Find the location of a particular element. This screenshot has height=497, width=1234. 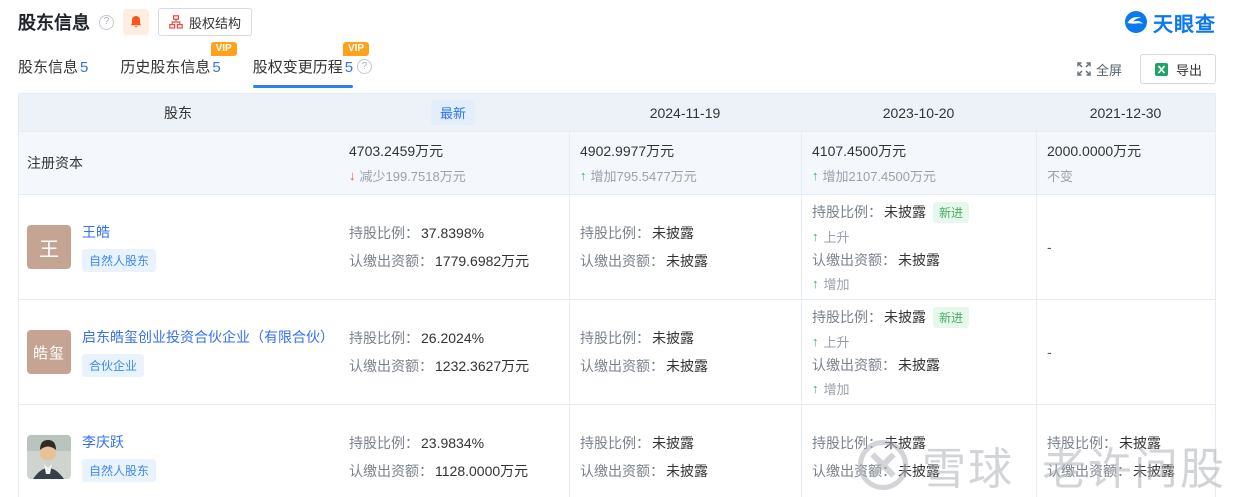

capital-change: 增加2107.4500万元 is located at coordinates (879, 176).